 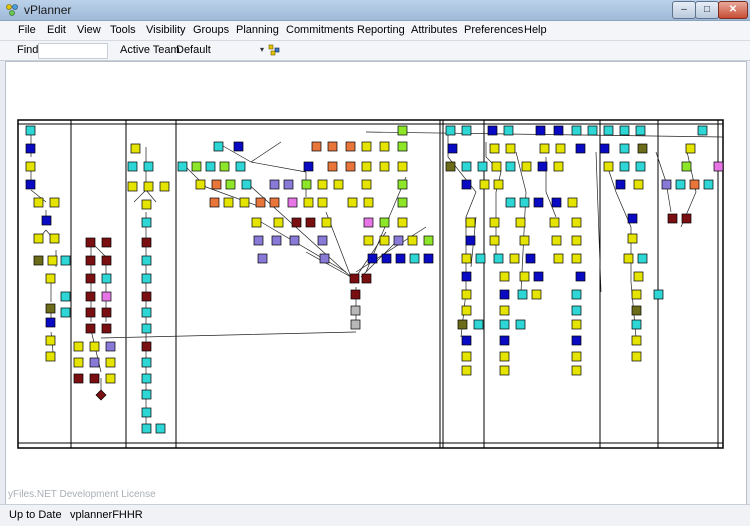 I want to click on menu-reporting: Reporting, so click(x=381, y=30).